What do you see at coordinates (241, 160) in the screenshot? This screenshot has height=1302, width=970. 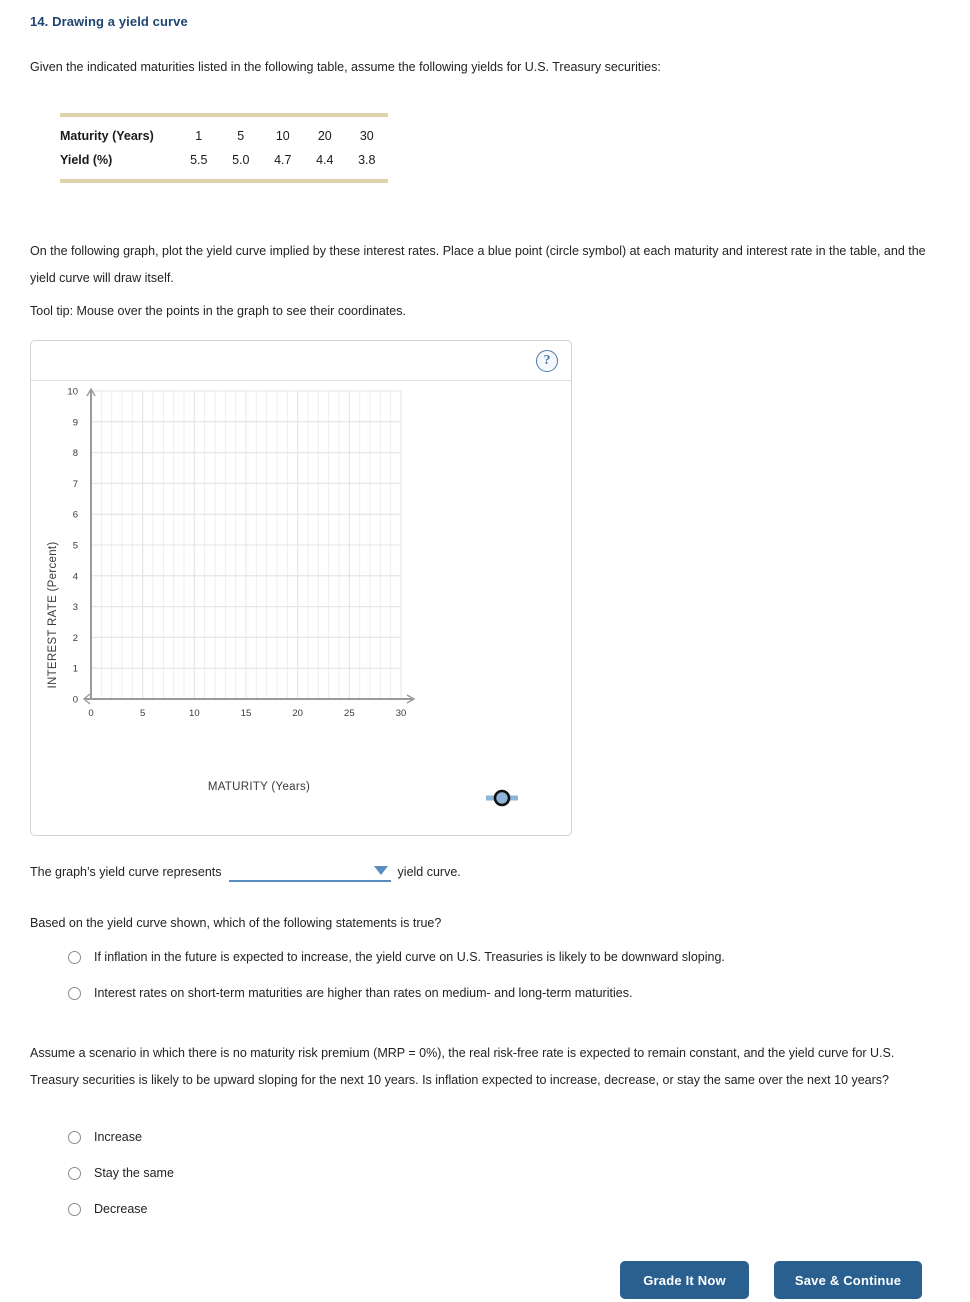 I see `yield-cell: 5.0` at bounding box center [241, 160].